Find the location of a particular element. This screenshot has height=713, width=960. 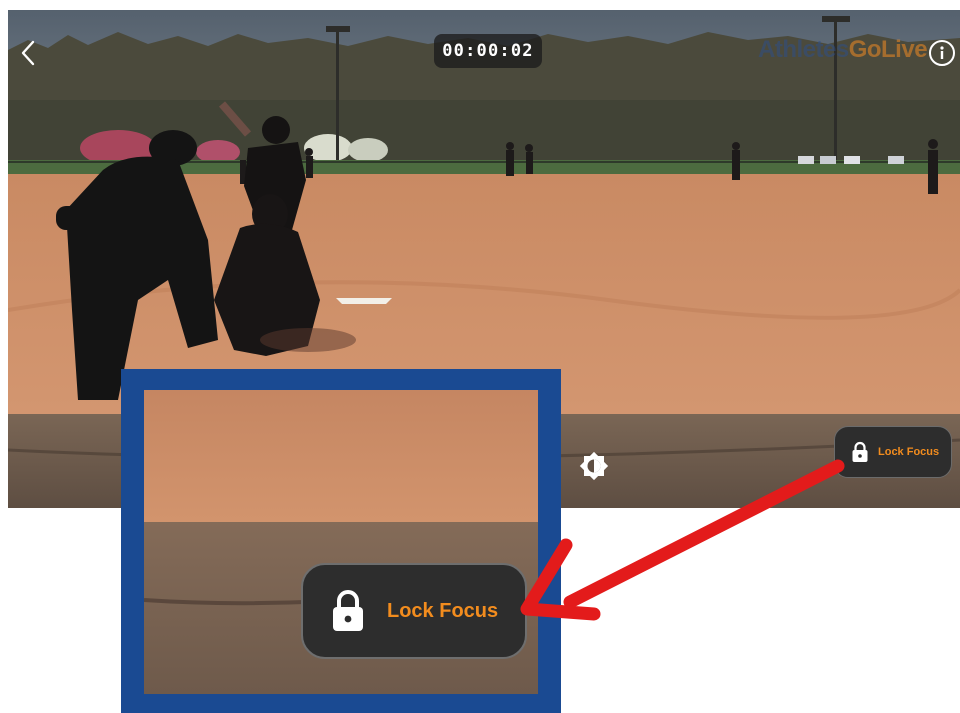

brand-logo: Athletes GoLive is located at coordinates (843, 50).